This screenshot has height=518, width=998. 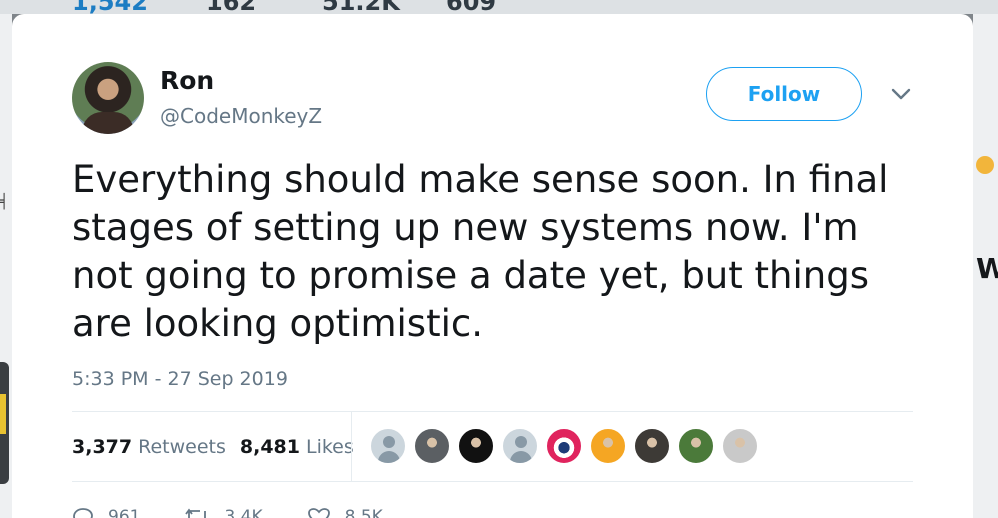 What do you see at coordinates (180, 379) in the screenshot?
I see `tweet-timestamp: 5:33 PM - 27 Sep 2019` at bounding box center [180, 379].